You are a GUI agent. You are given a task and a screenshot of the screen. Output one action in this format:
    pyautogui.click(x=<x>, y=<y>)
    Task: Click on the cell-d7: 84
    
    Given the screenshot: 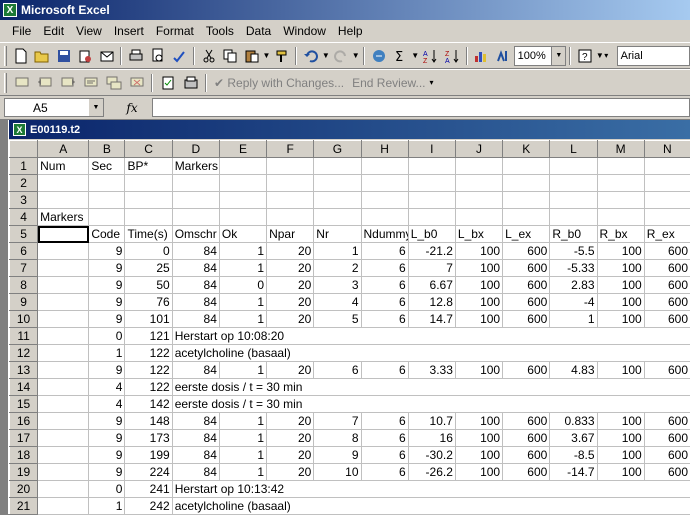 What is the action you would take?
    pyautogui.click(x=195, y=268)
    